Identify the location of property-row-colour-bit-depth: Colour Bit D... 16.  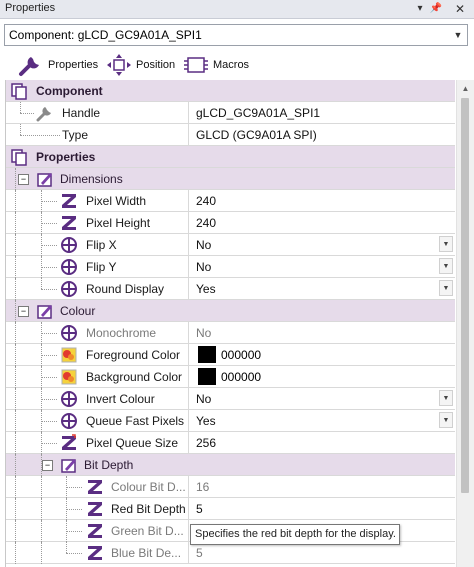
(230, 487).